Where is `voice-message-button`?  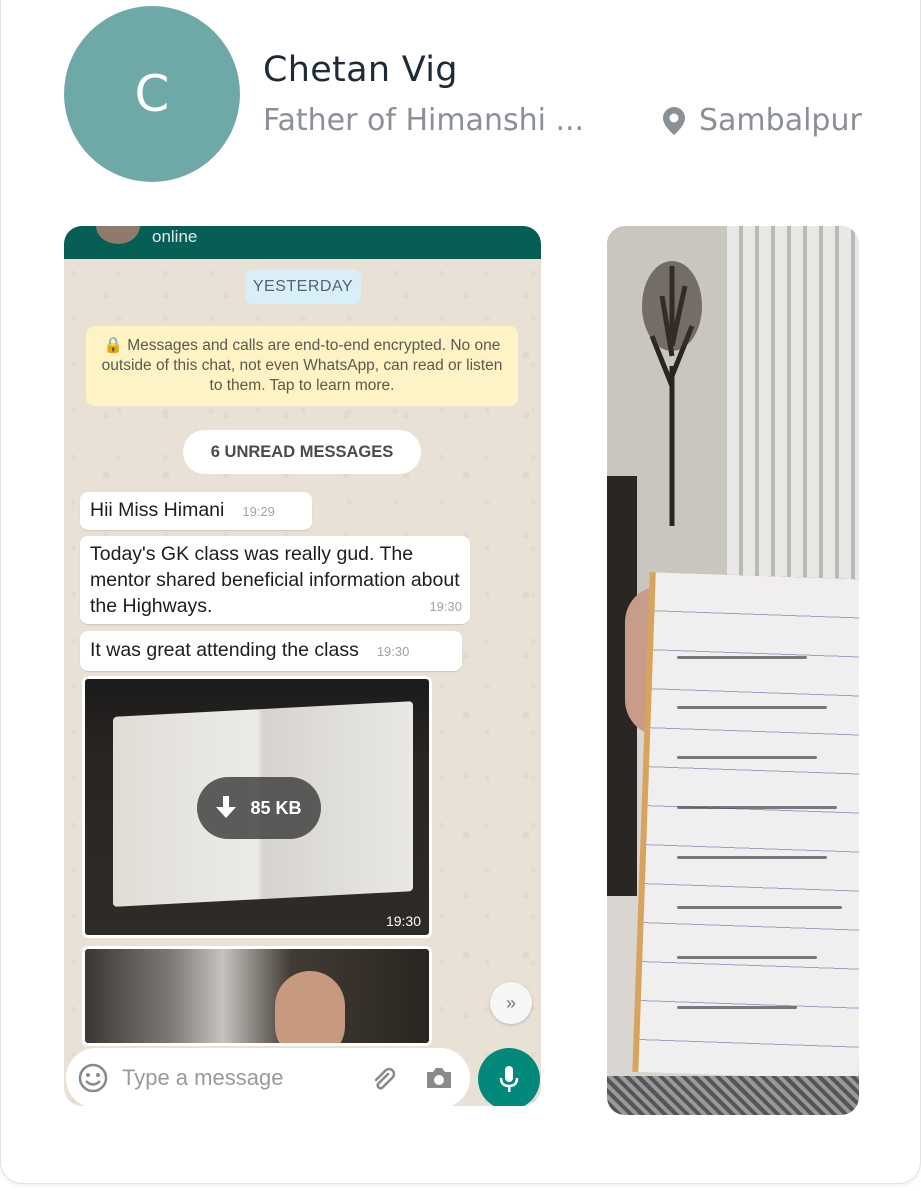 voice-message-button is located at coordinates (509, 1077).